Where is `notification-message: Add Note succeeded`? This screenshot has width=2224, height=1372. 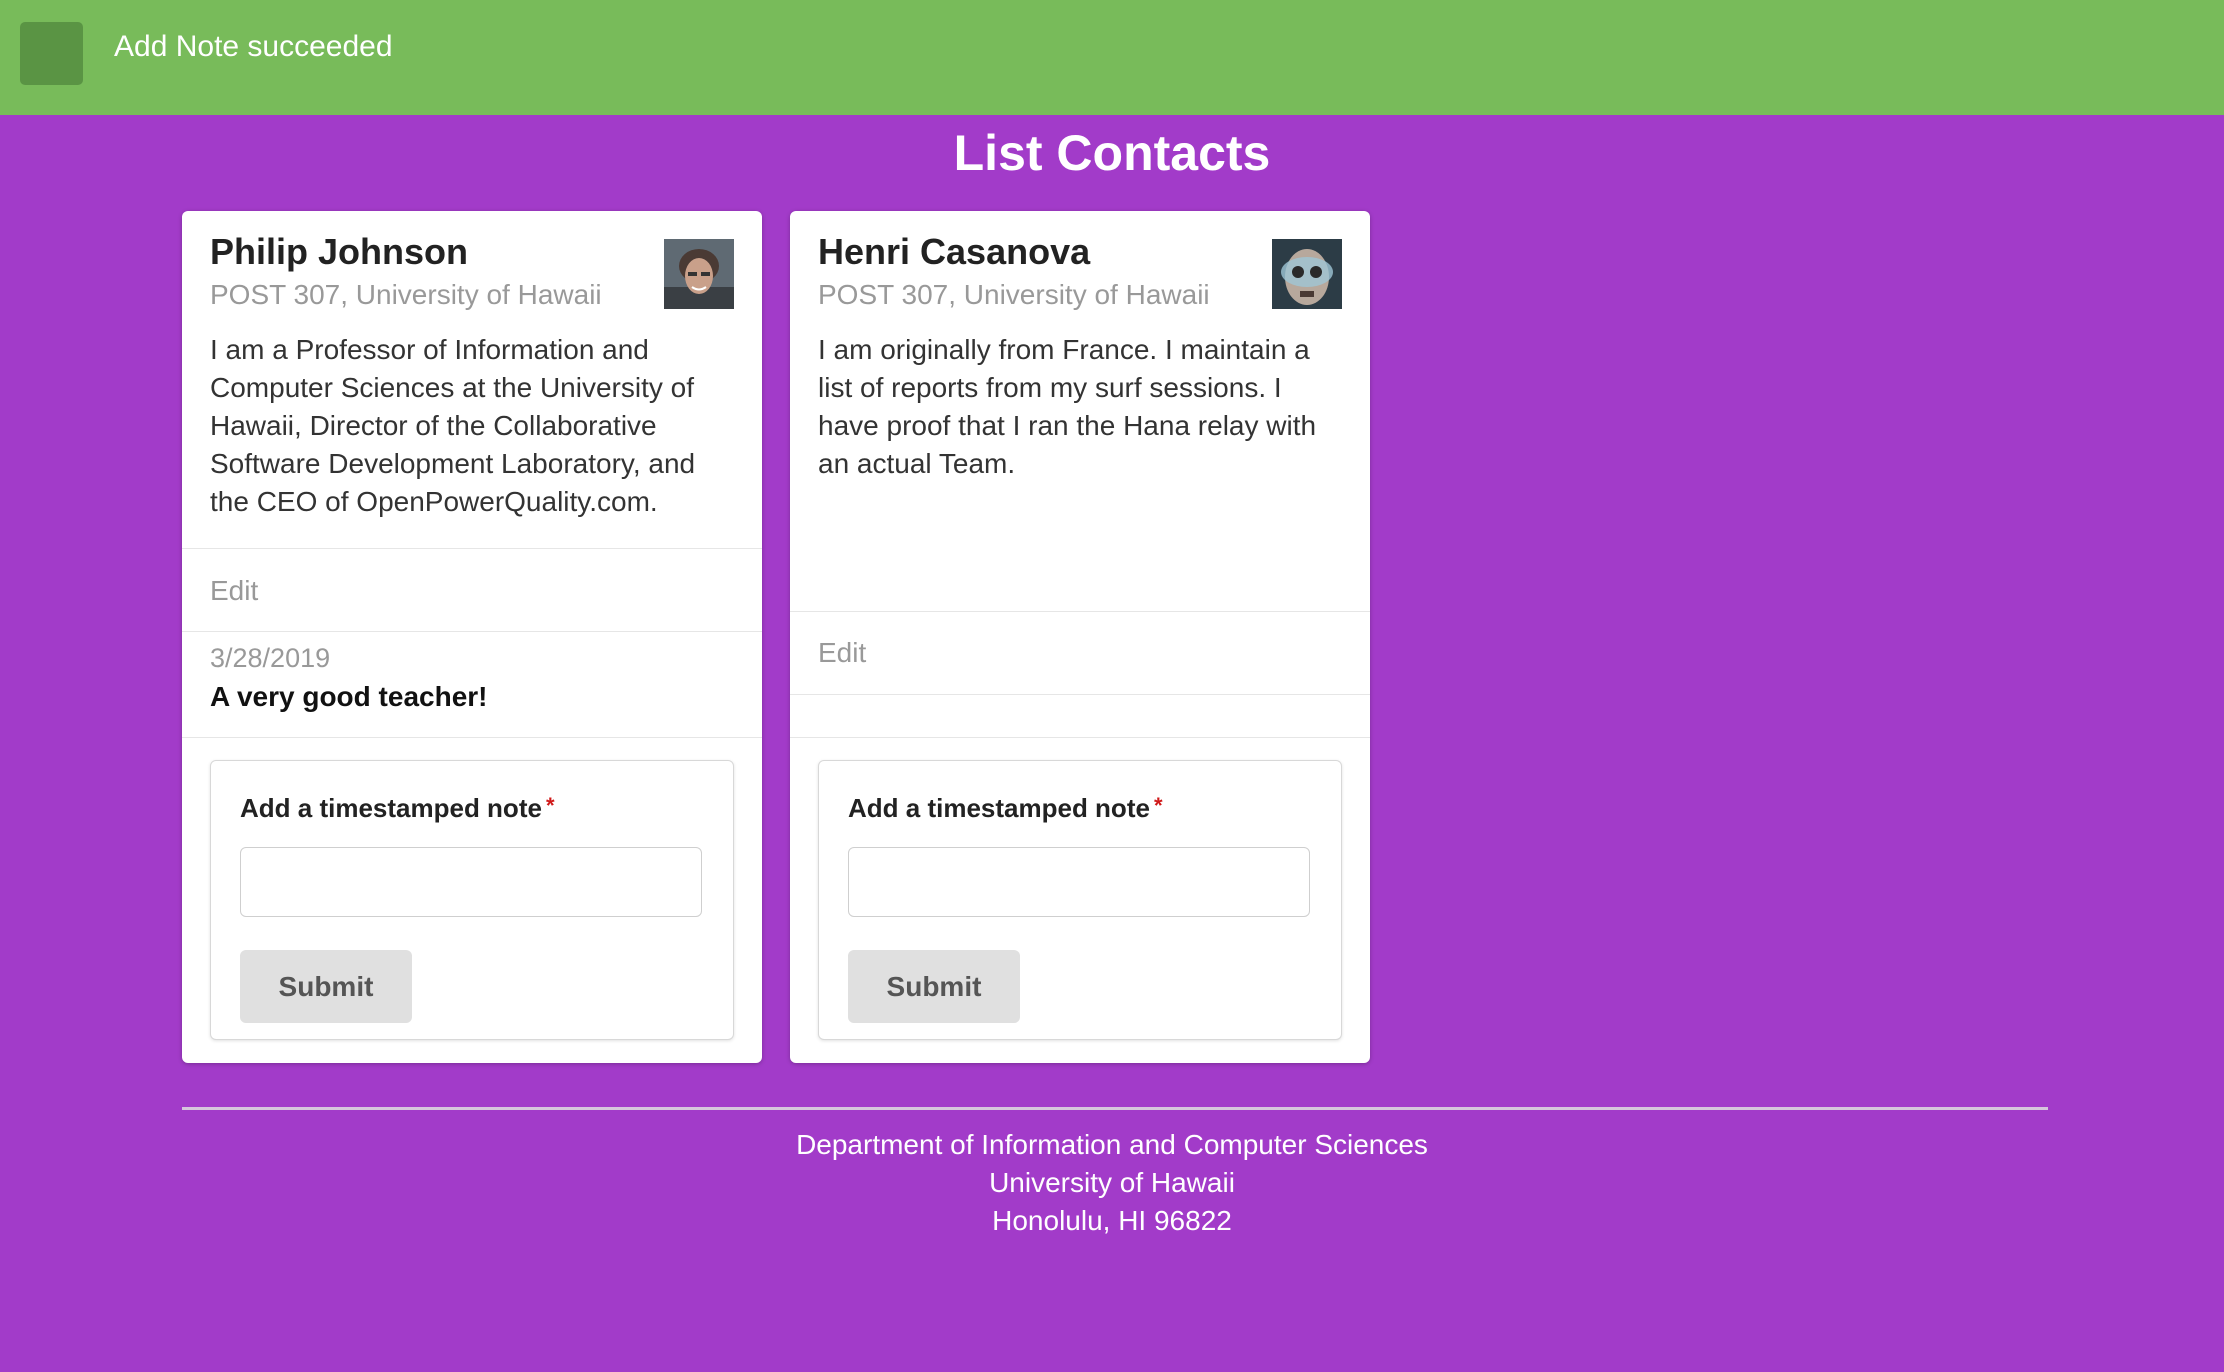
notification-message: Add Note succeeded is located at coordinates (253, 46).